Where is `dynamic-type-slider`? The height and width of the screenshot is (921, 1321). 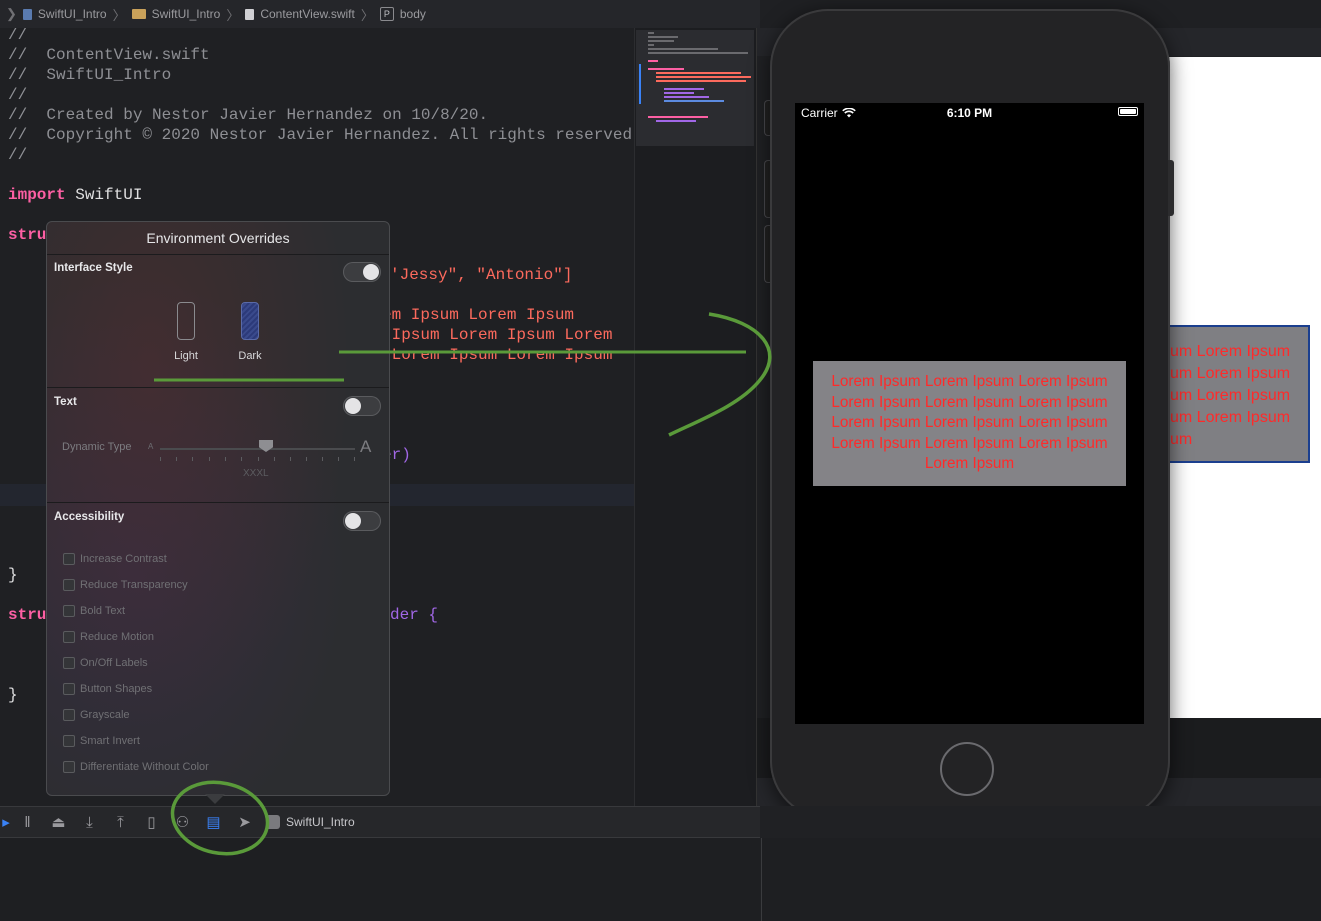
dynamic-type-slider is located at coordinates (257, 449).